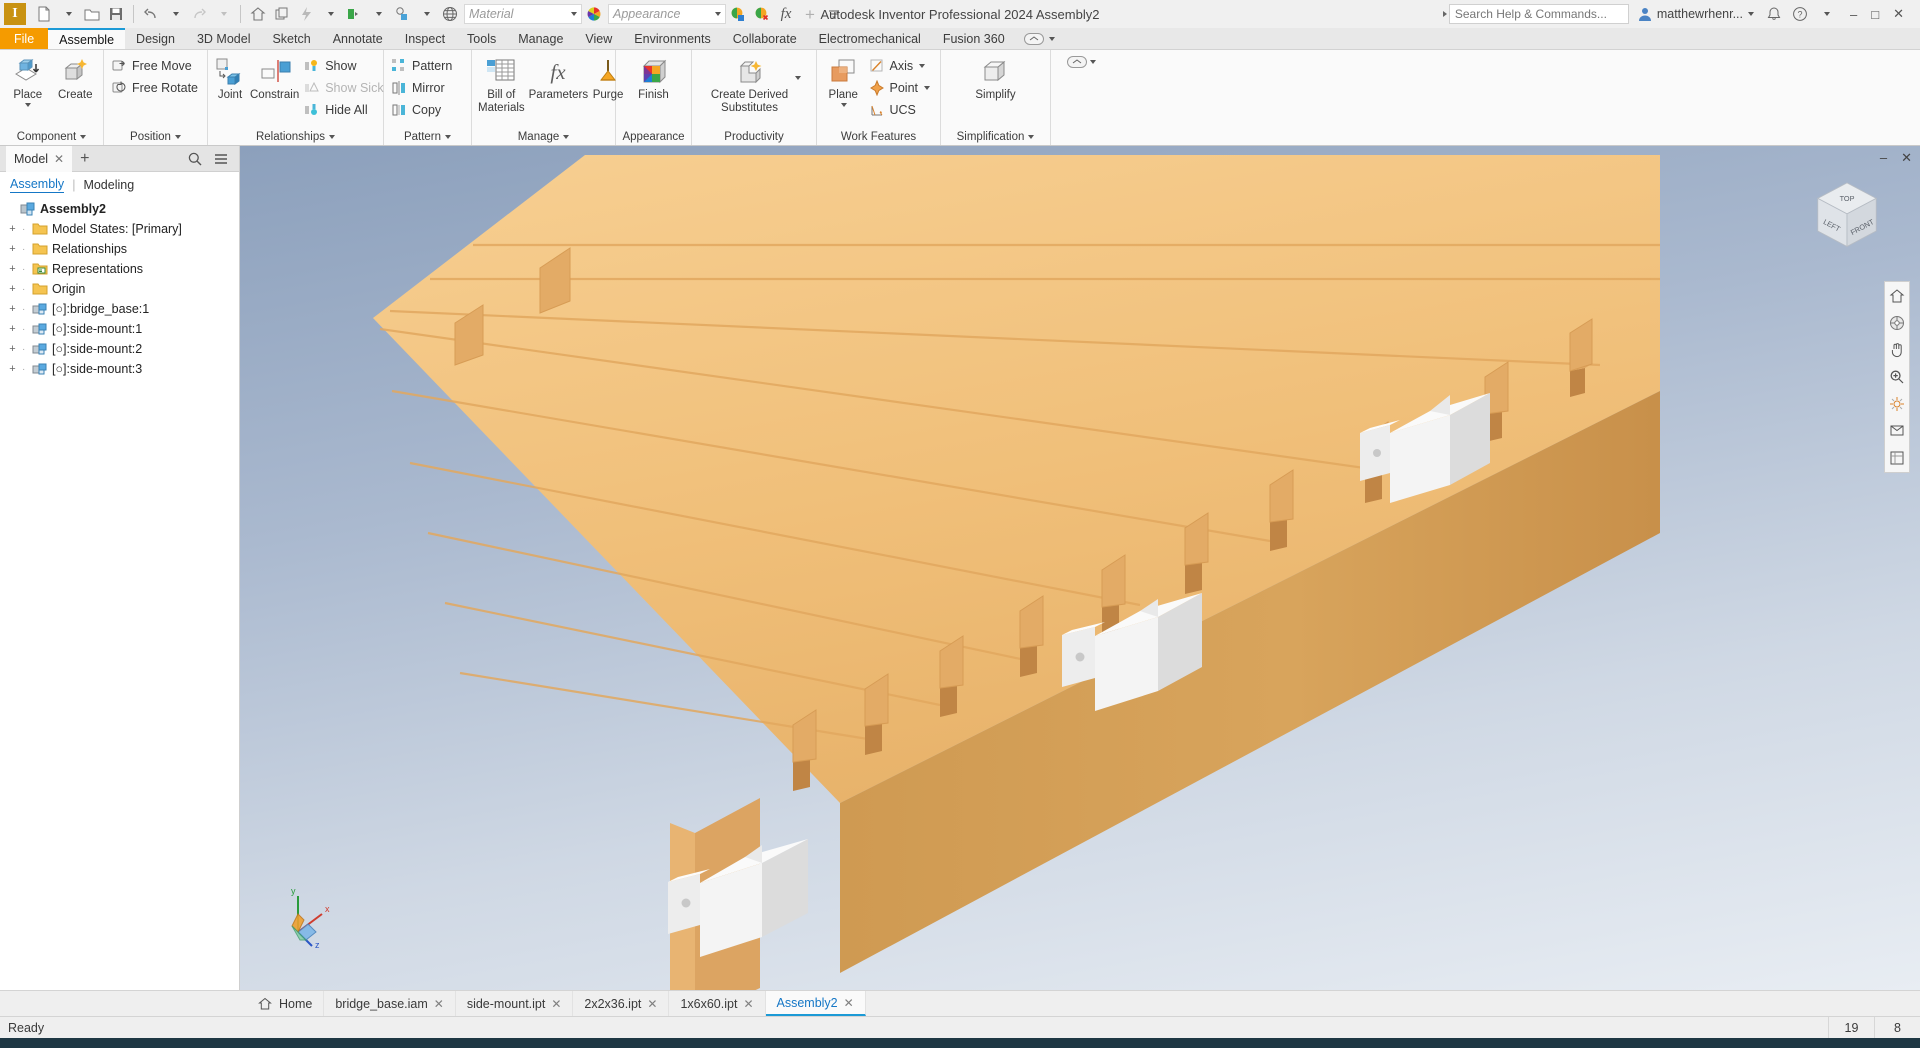 The width and height of the screenshot is (1920, 1048). What do you see at coordinates (156, 66) in the screenshot?
I see `free-move-button: Free Move` at bounding box center [156, 66].